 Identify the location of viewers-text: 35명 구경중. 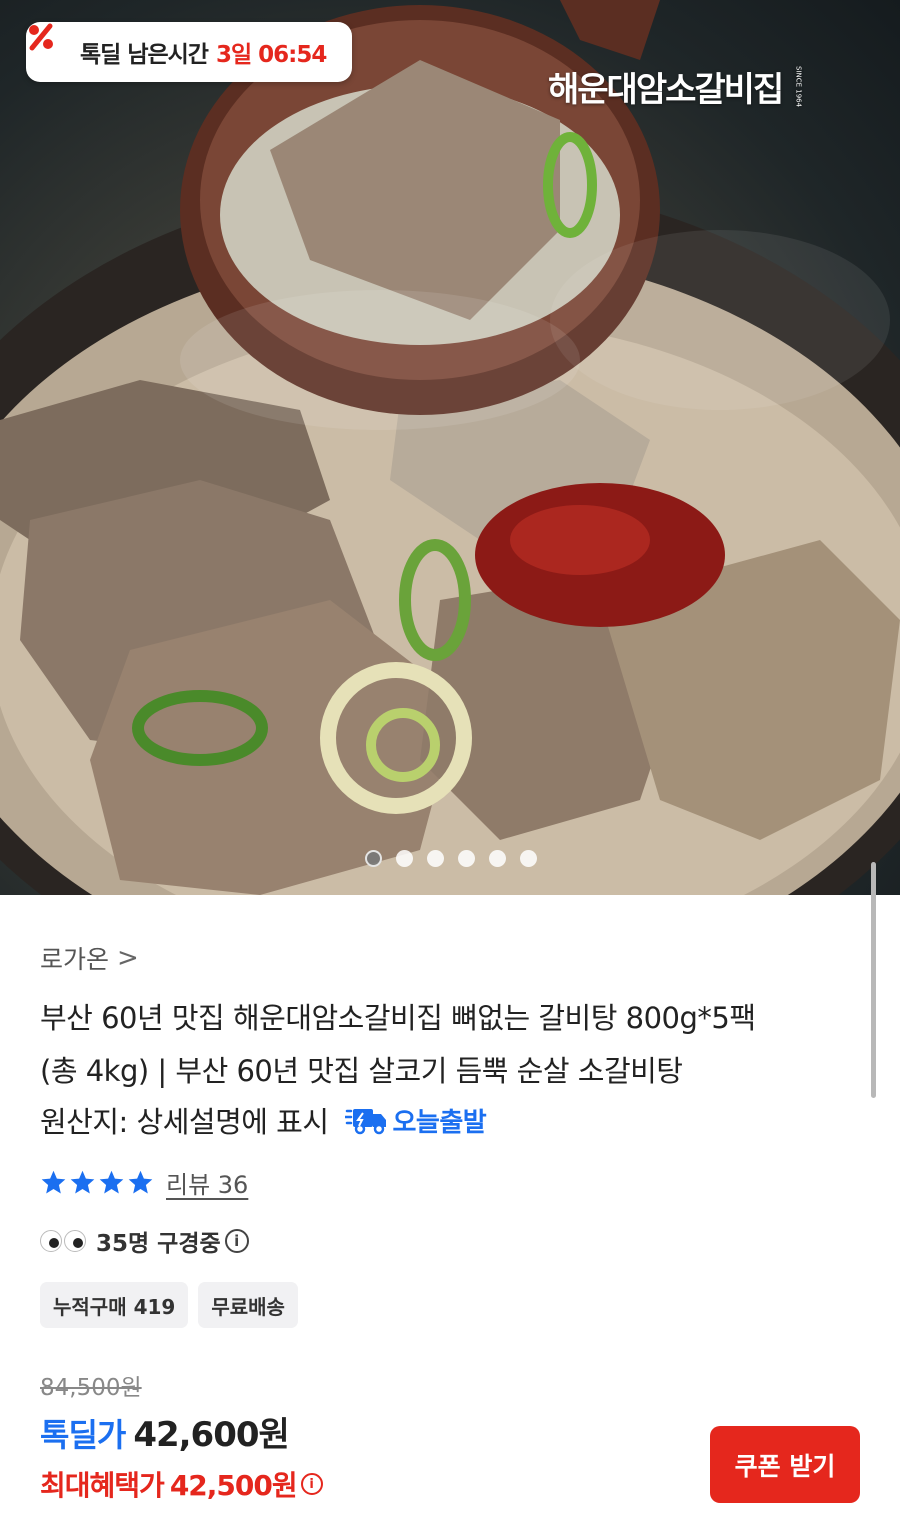
(158, 1244).